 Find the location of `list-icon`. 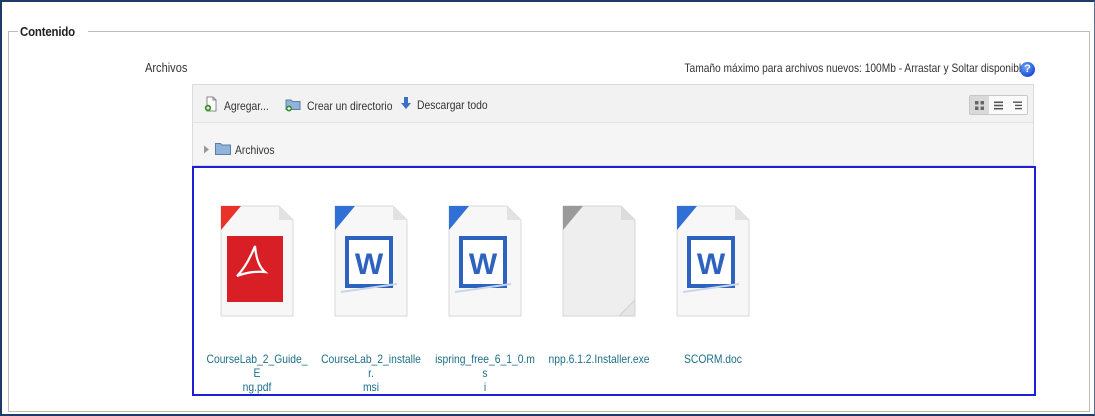

list-icon is located at coordinates (998, 105).